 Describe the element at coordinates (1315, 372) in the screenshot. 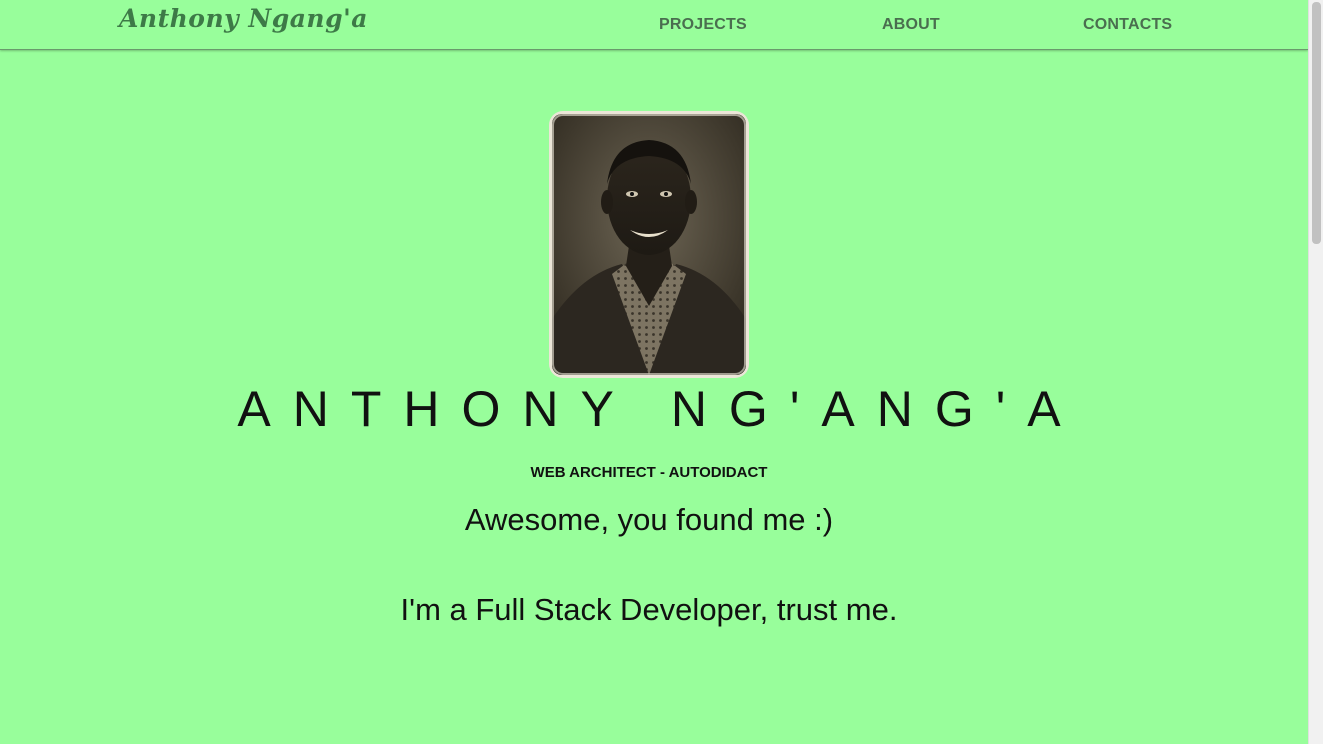

I see `vertical-scrollbar` at that location.